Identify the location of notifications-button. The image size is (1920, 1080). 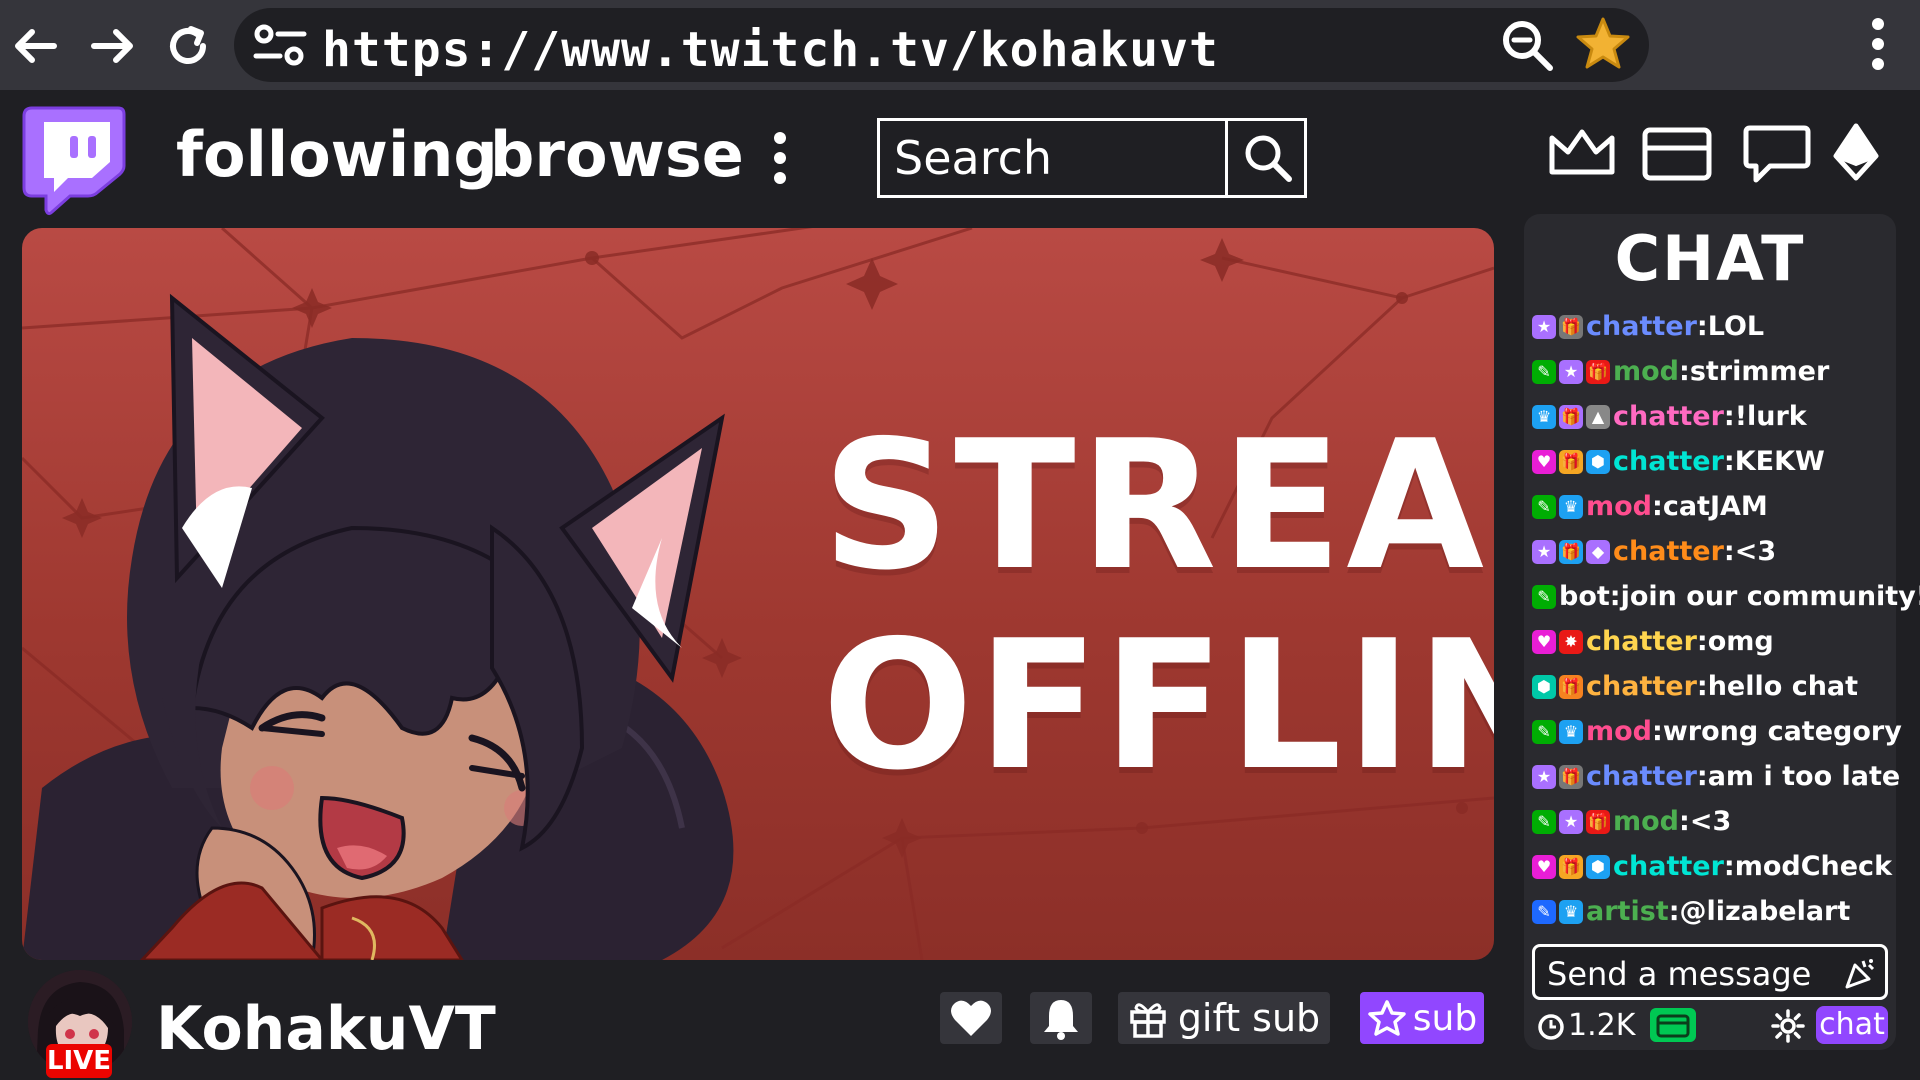
(1061, 1018).